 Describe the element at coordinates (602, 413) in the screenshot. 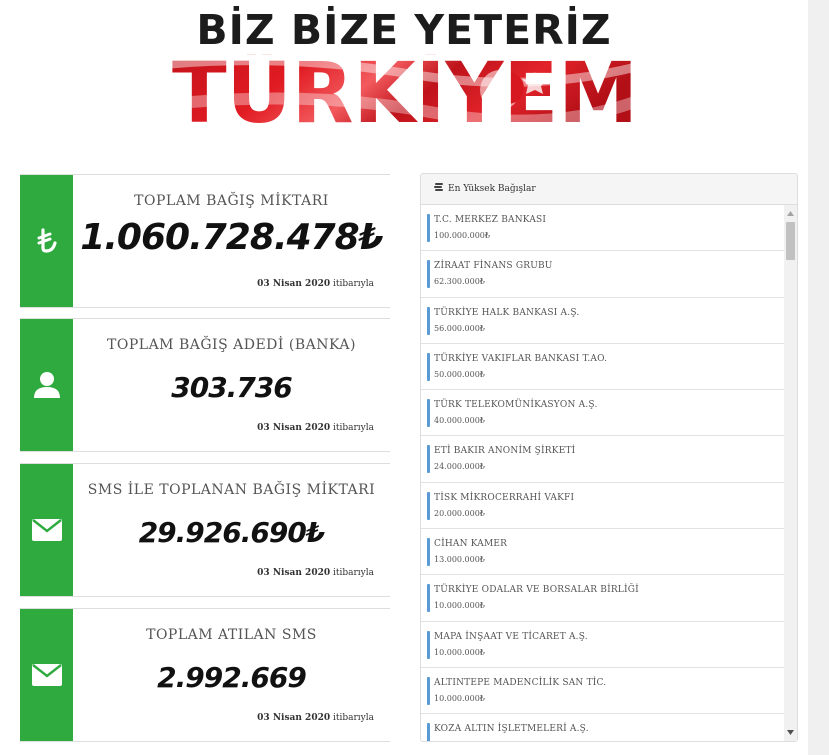

I see `donor-list-item: TÜRK TELEKOMÜNİKASYON A.Ş. 40.000.000₺` at that location.